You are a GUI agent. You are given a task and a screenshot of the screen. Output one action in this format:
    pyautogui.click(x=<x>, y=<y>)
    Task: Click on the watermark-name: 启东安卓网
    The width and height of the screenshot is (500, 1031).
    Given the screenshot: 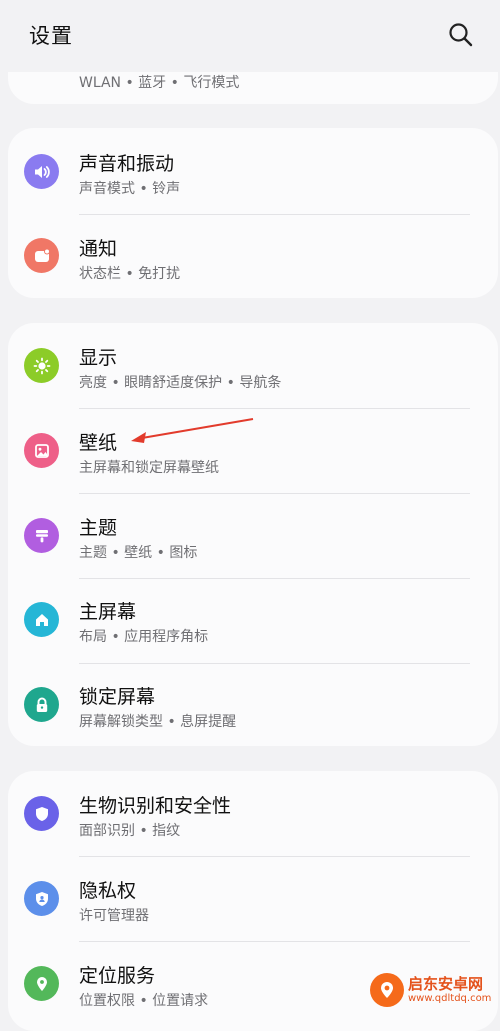 What is the action you would take?
    pyautogui.click(x=446, y=983)
    